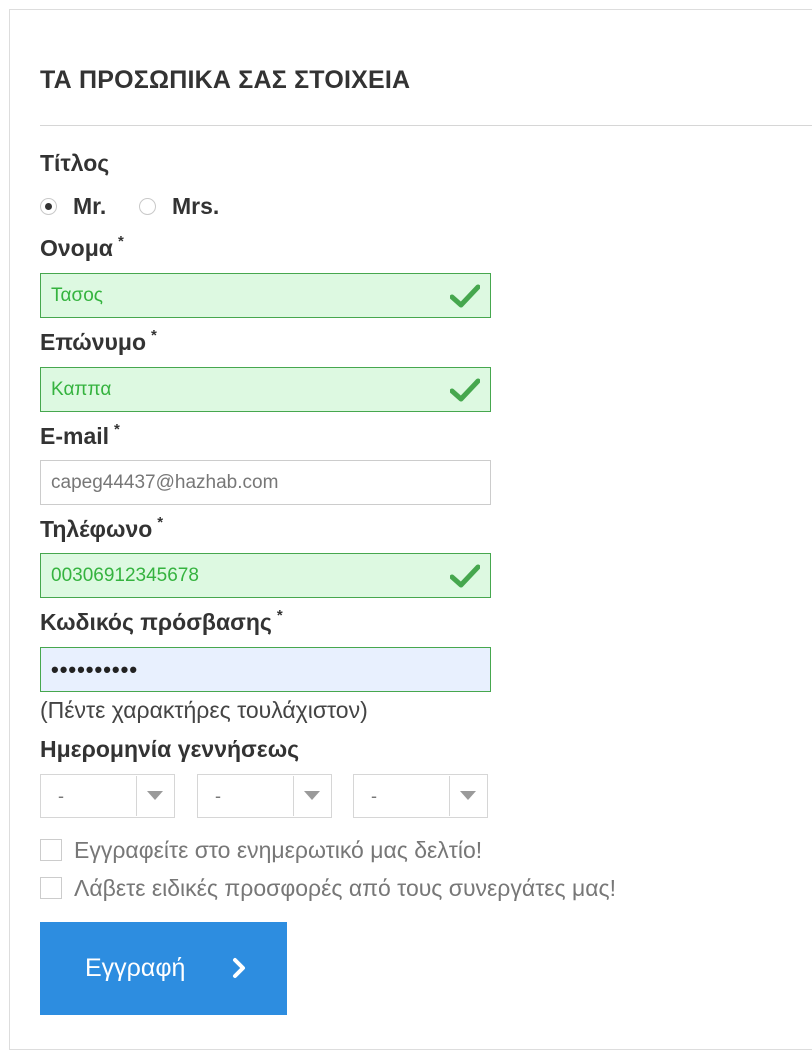  I want to click on password-value: ••••••••••, so click(95, 669).